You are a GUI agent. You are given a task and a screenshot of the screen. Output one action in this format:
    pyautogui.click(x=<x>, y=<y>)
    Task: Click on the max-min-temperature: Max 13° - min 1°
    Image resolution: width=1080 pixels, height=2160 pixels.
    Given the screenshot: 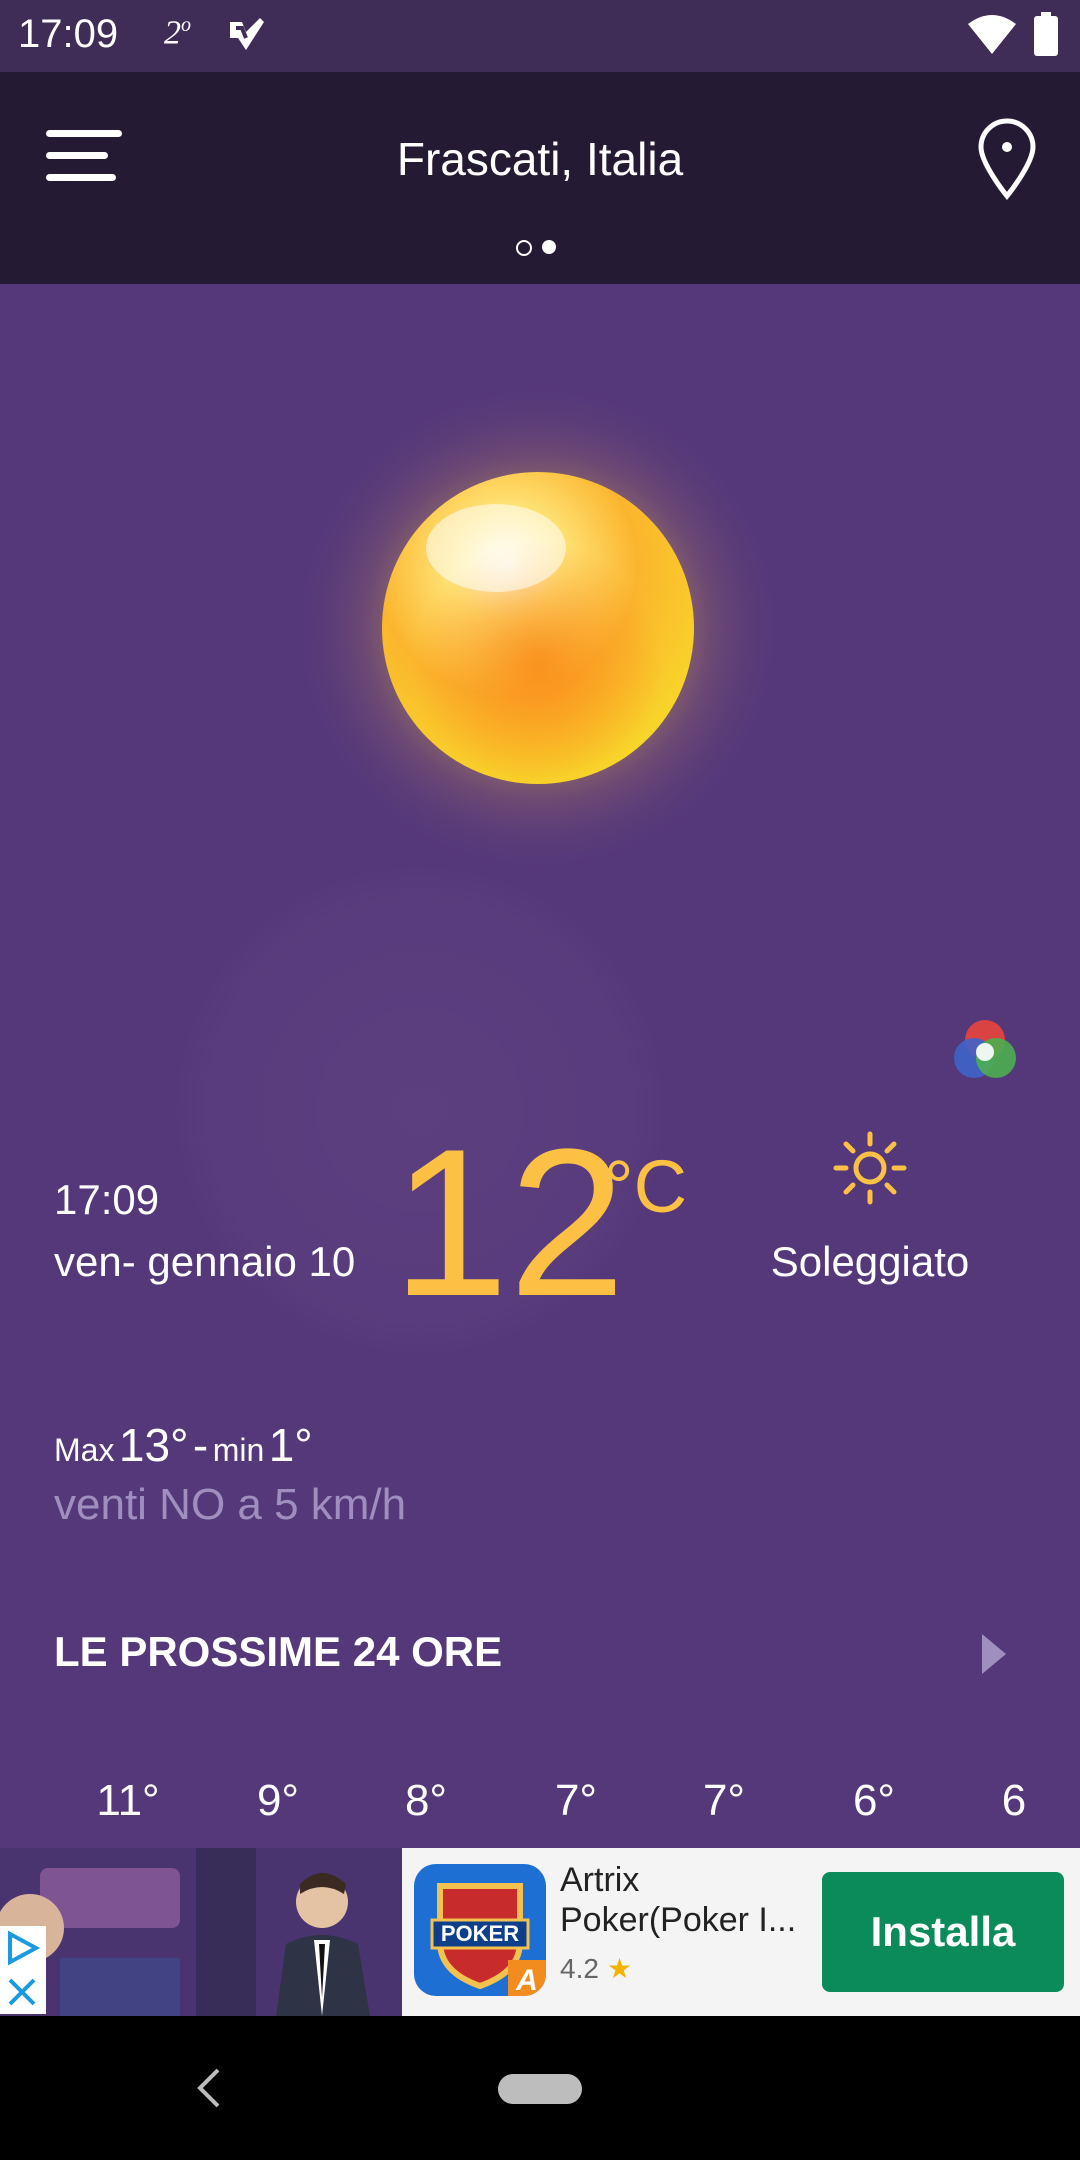 What is the action you would take?
    pyautogui.click(x=183, y=1445)
    